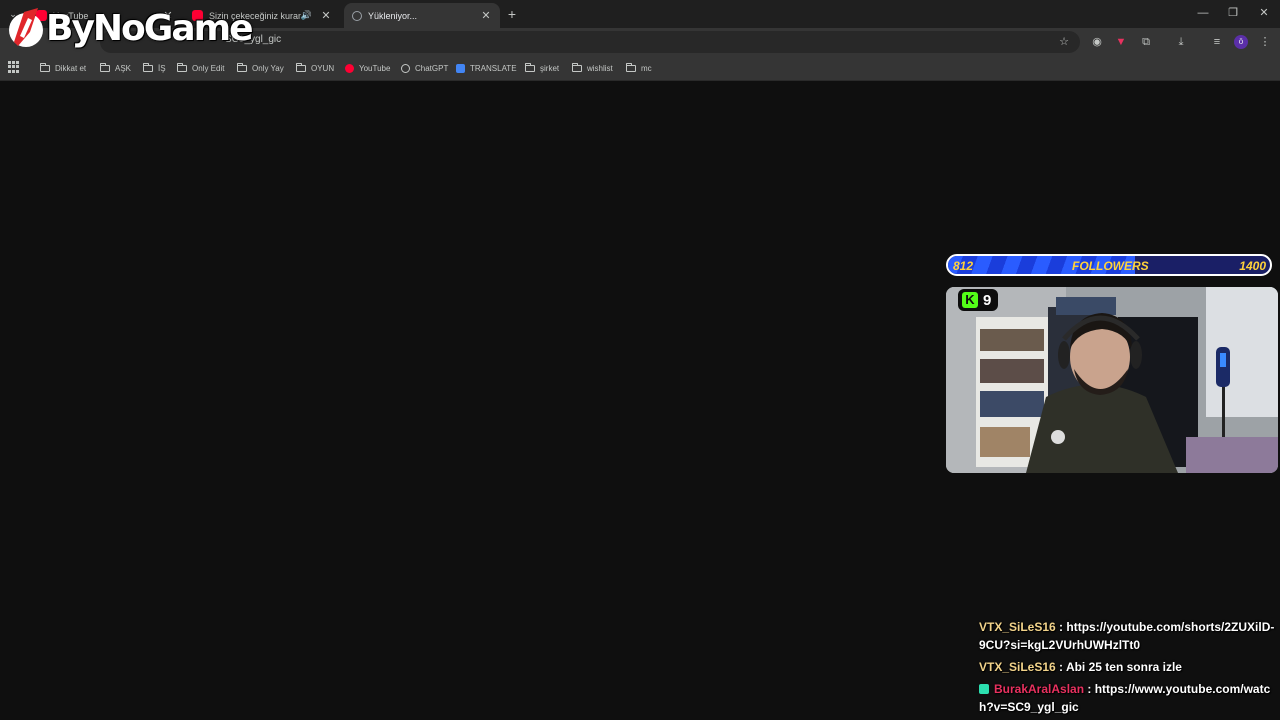 This screenshot has height=720, width=1280. I want to click on bookmark-youtube: YouTube, so click(367, 68).